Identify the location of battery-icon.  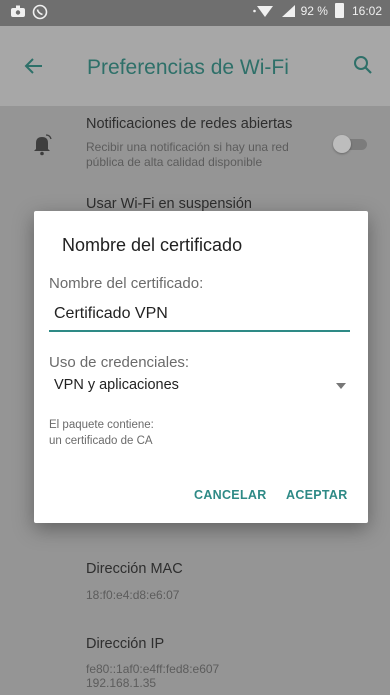
(339, 10).